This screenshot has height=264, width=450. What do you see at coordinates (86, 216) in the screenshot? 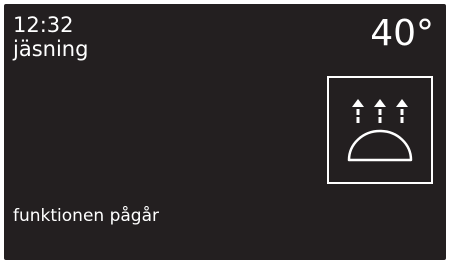
I see `status-text: funktionen pågår` at bounding box center [86, 216].